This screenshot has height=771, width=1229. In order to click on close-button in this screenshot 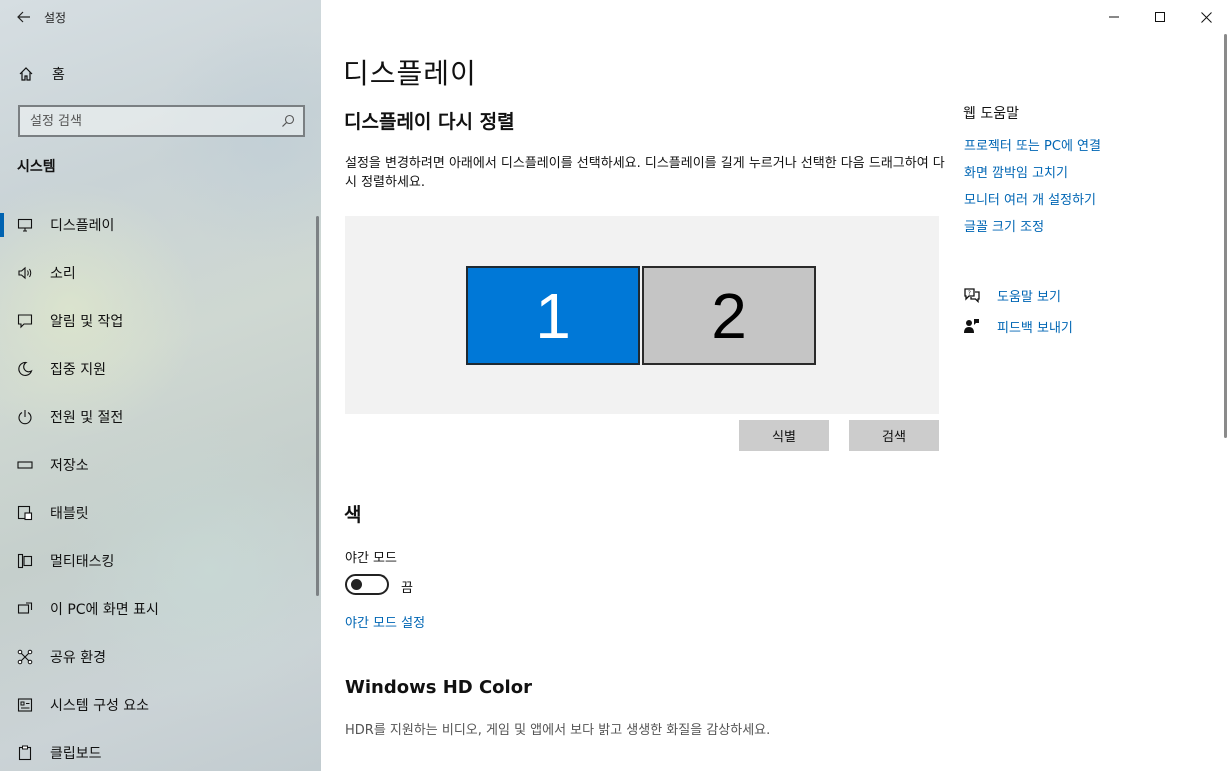, I will do `click(1206, 17)`.